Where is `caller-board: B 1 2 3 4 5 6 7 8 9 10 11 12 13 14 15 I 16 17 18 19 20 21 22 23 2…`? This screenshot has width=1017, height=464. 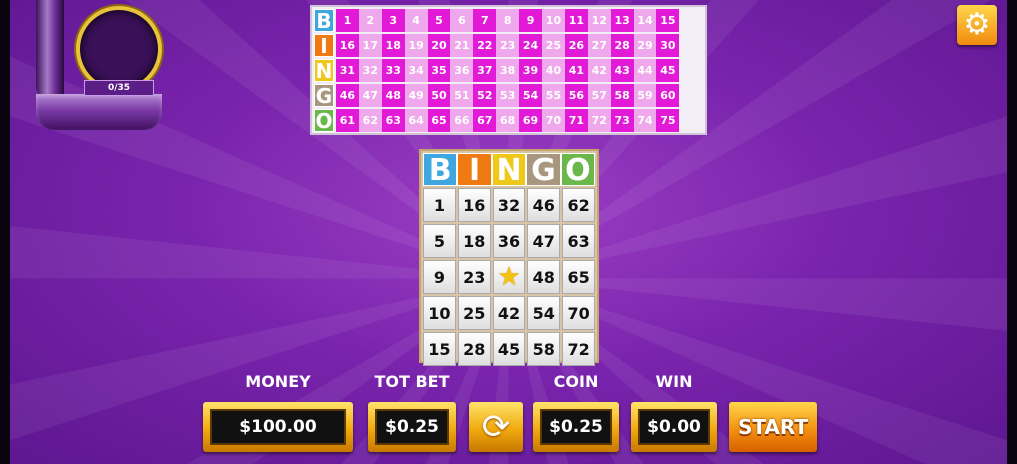
caller-board: B 1 2 3 4 5 6 7 8 9 10 11 12 13 14 15 I 16 17 18 19 20 21 22 23 2… is located at coordinates (508, 70).